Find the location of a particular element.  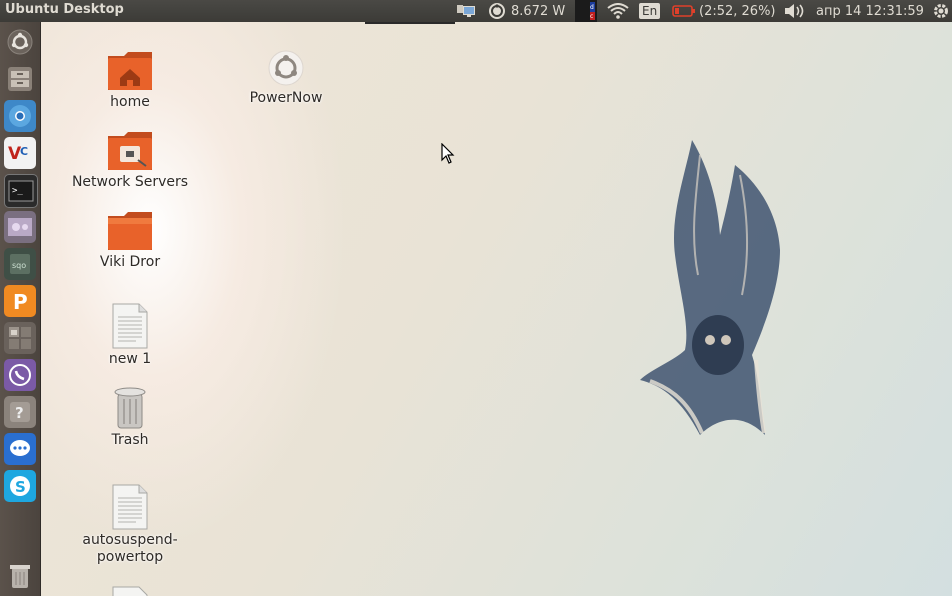

vscode-launcher: VC is located at coordinates (20, 153).